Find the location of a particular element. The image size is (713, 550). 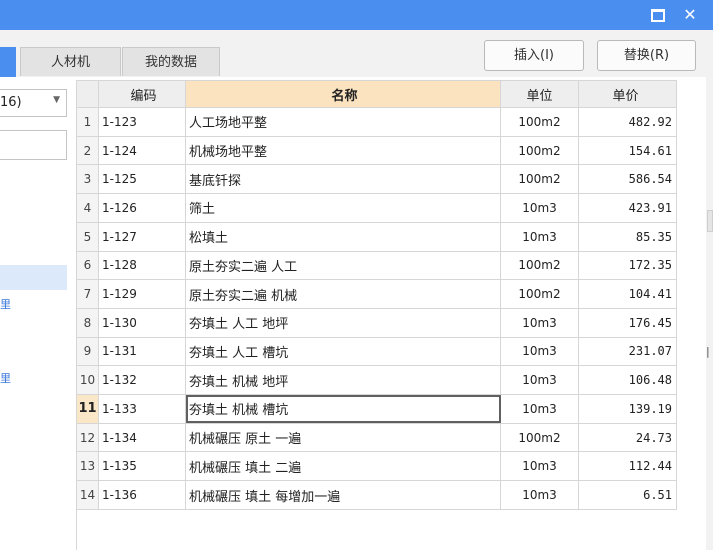

cell-price: 423.91 is located at coordinates (627, 208).